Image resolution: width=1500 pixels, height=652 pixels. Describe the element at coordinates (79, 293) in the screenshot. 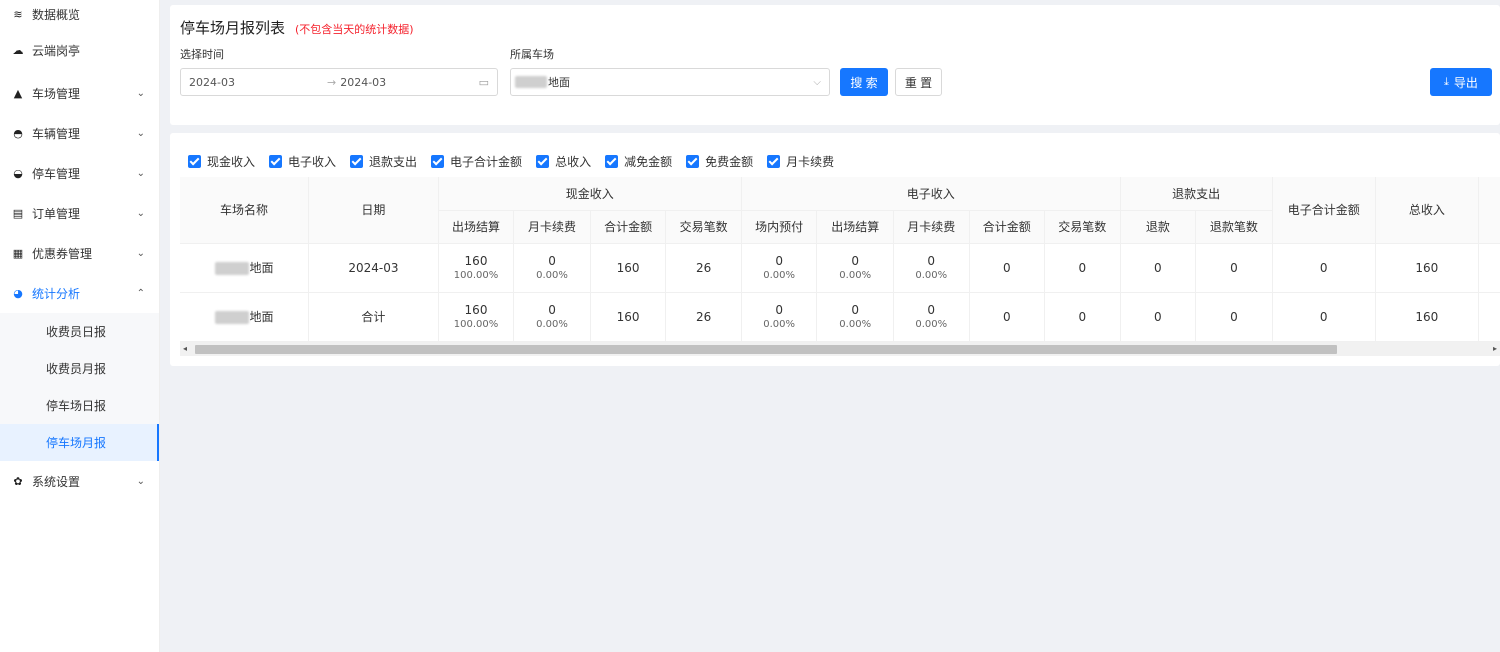

I see `menu-item-statistics: ◕ 统计分析 ⌃` at that location.